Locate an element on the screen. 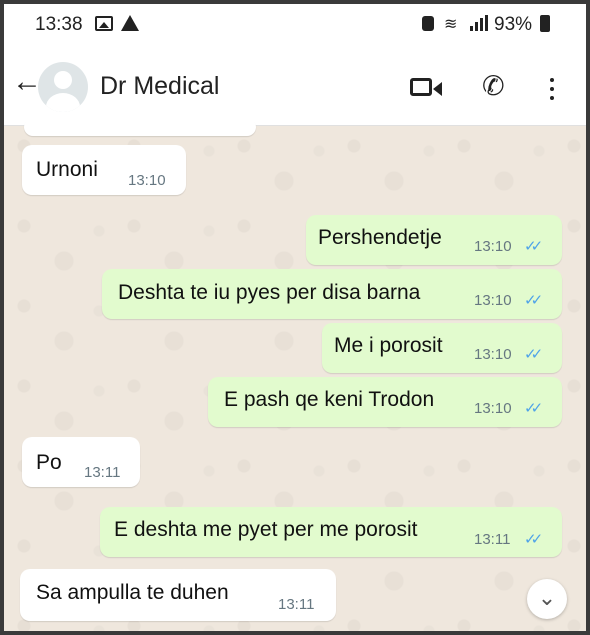 The height and width of the screenshot is (635, 590). message-bubble: Urnoni 13:10 is located at coordinates (104, 170).